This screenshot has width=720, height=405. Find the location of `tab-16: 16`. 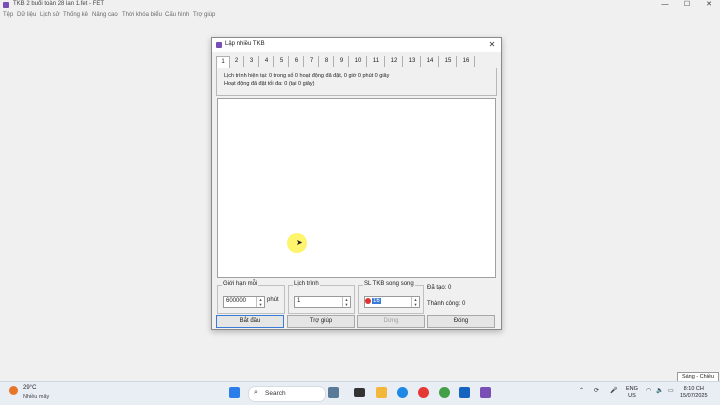

tab-16: 16 is located at coordinates (466, 61).